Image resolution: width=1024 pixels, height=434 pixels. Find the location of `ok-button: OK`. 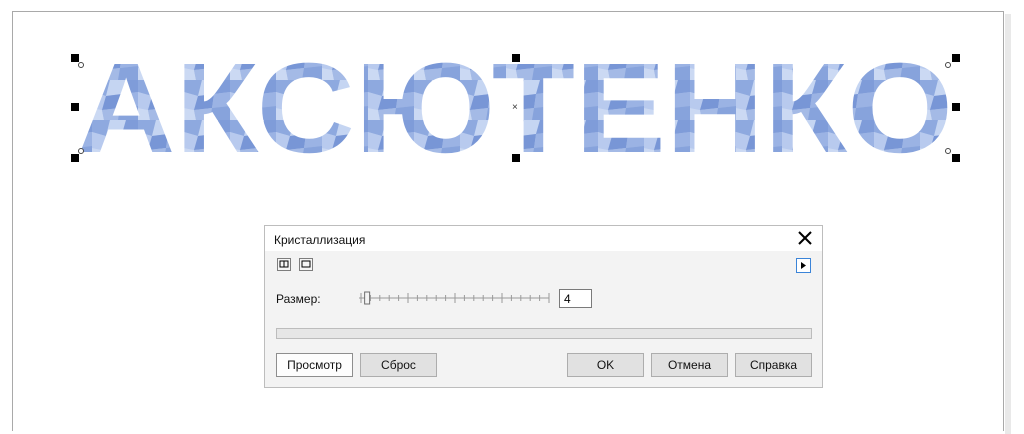

ok-button: OK is located at coordinates (605, 365).